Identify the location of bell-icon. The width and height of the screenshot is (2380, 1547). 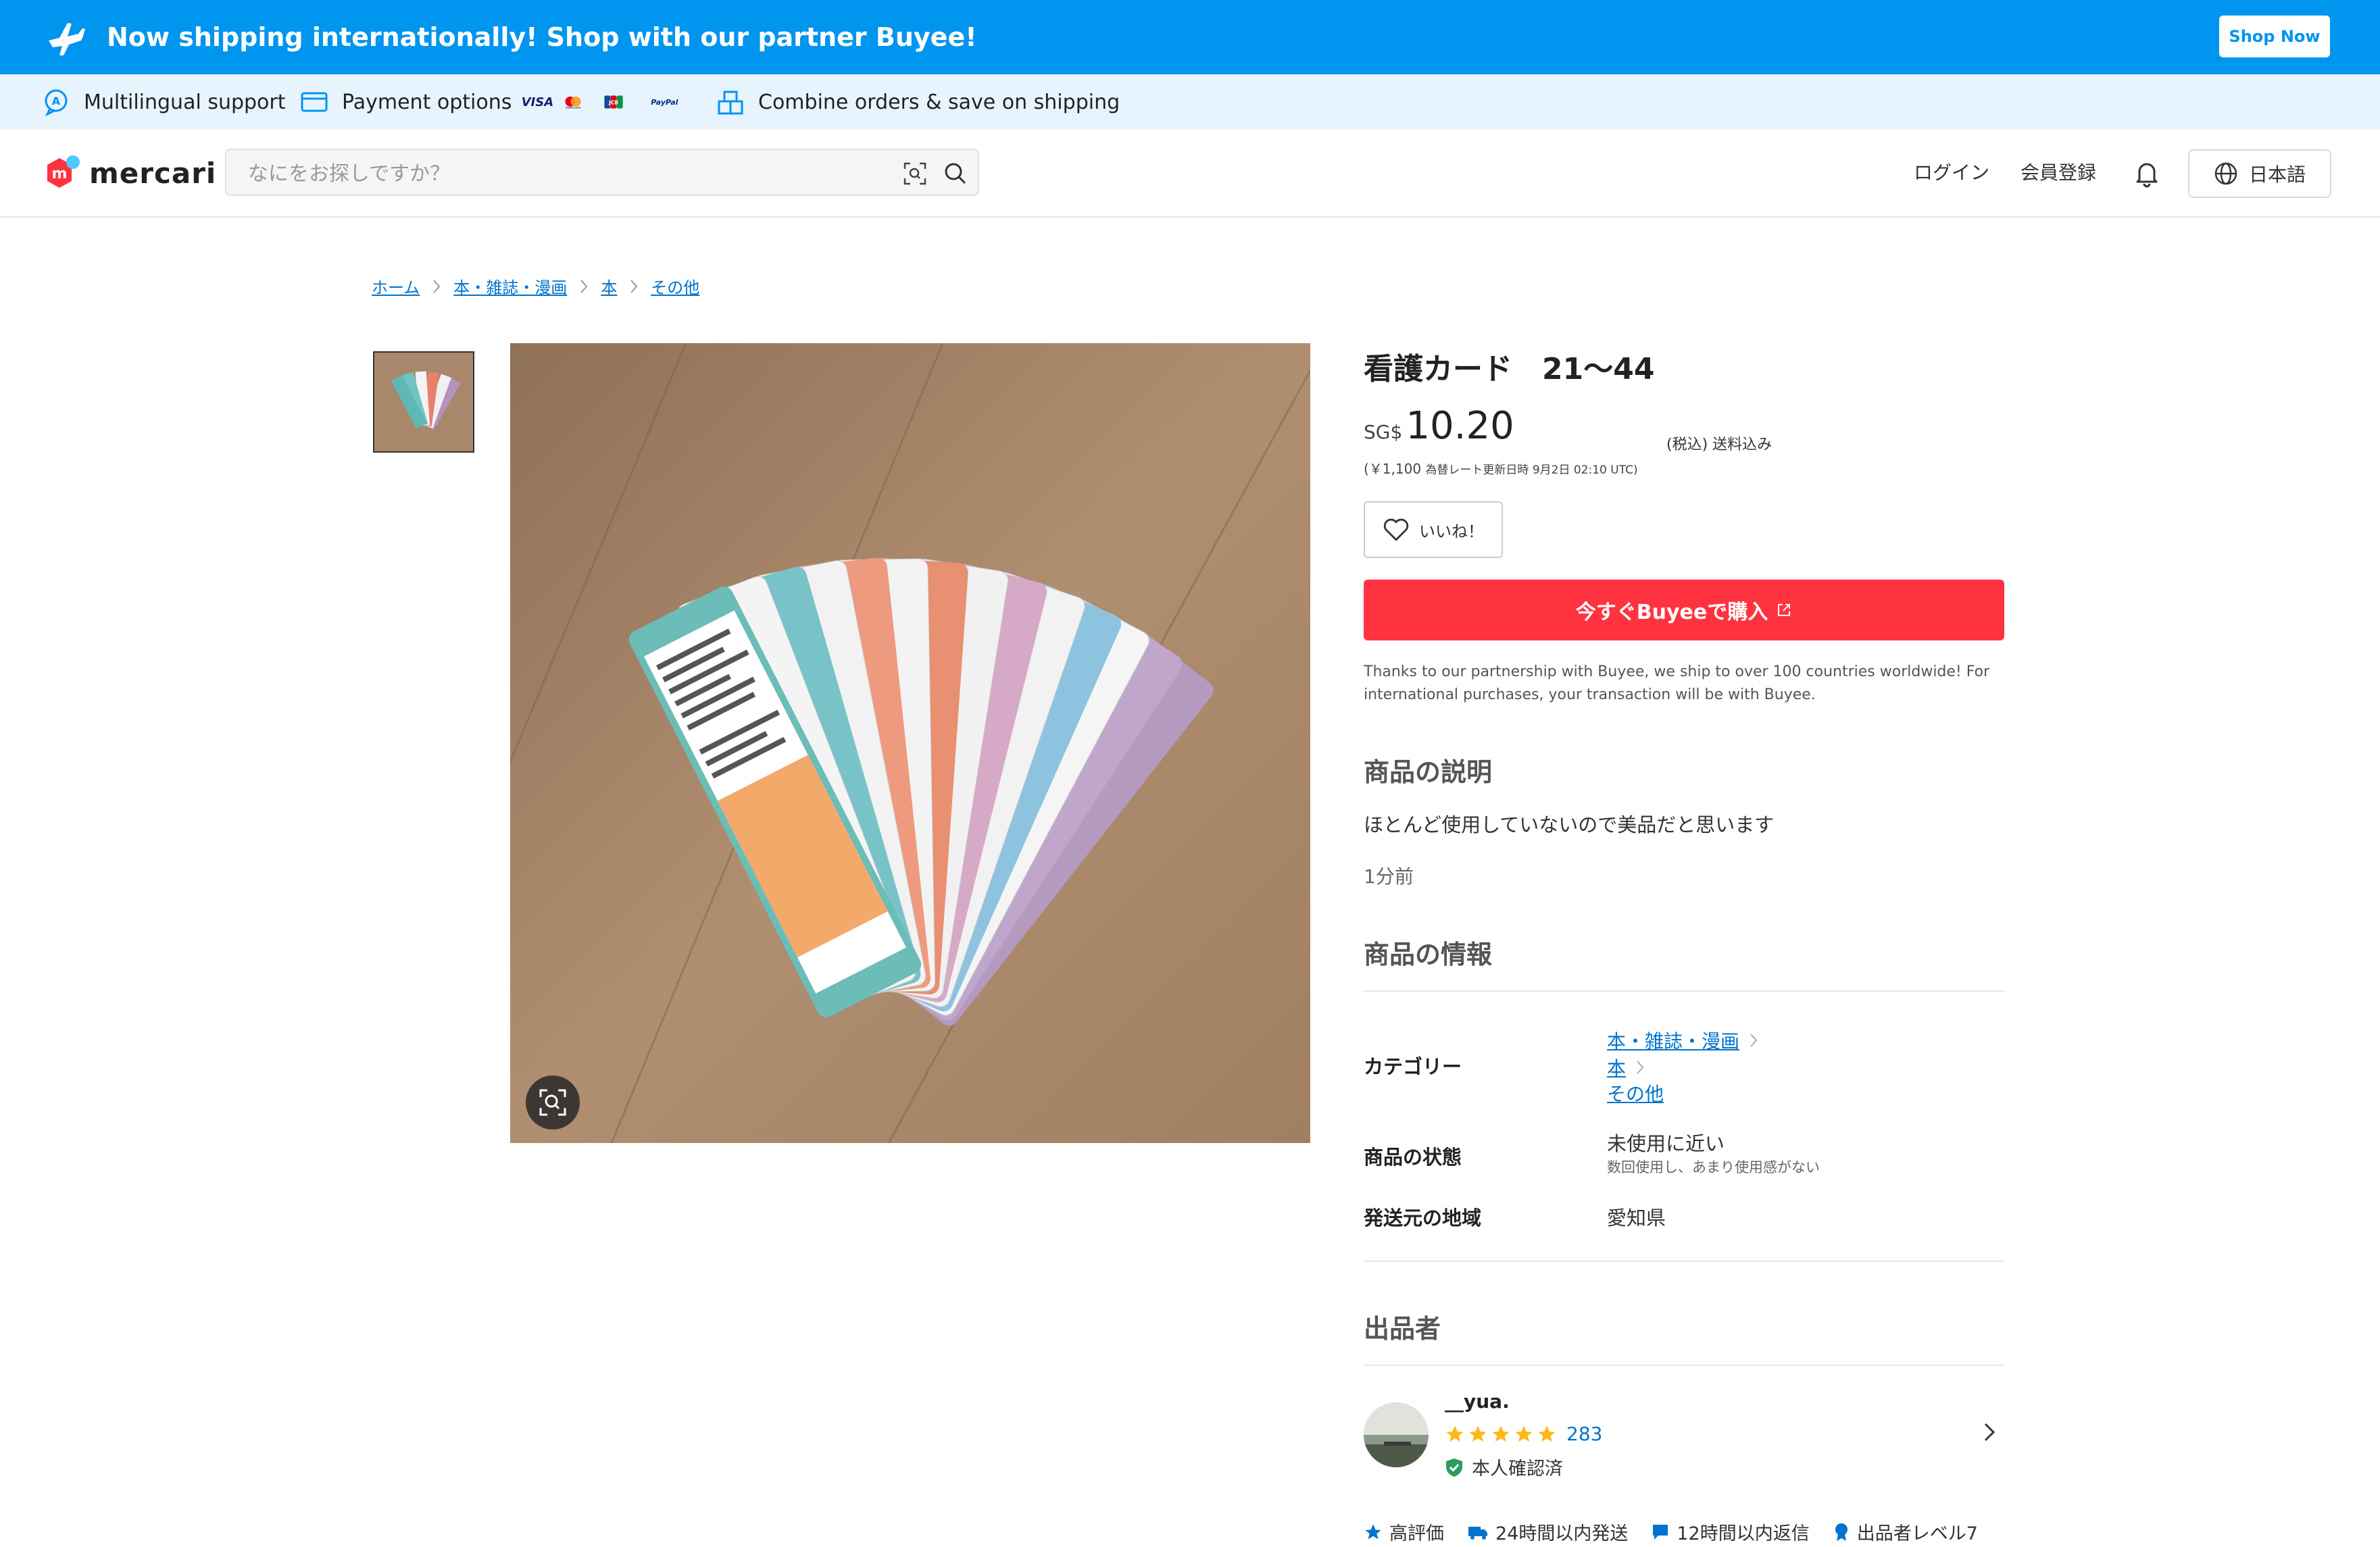
(2147, 174).